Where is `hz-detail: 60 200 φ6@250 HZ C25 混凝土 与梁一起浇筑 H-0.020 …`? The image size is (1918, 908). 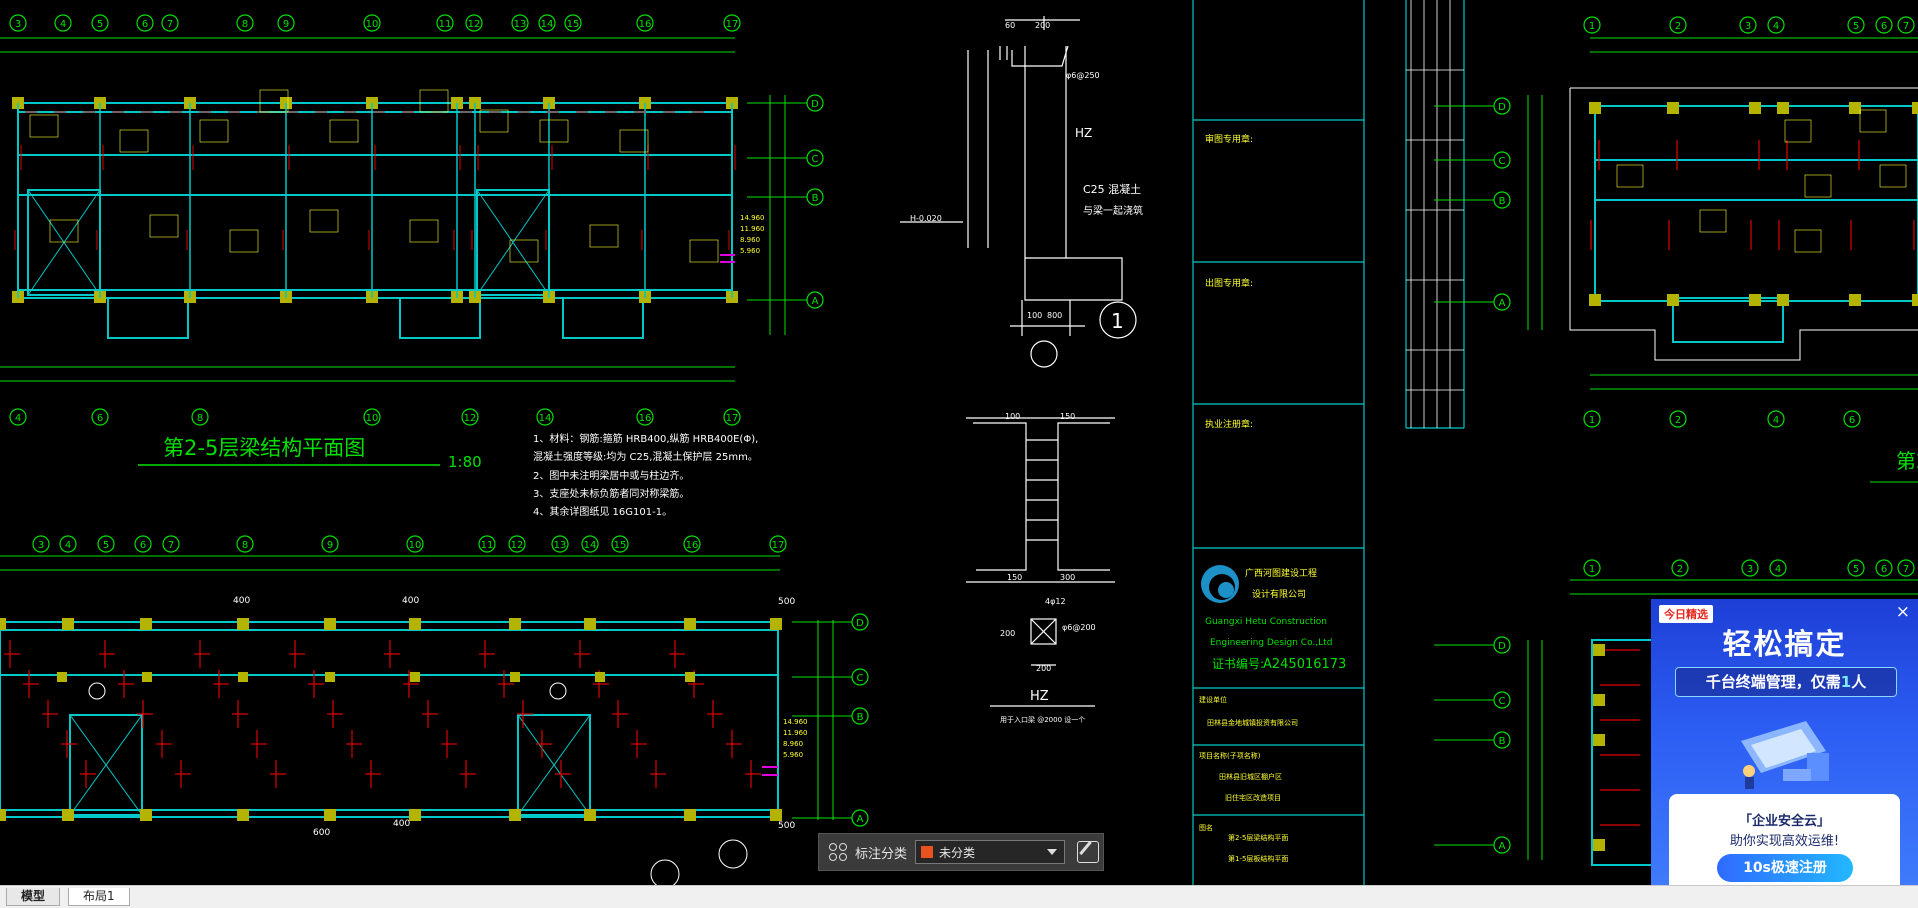 hz-detail: 60 200 φ6@250 HZ C25 混凝土 与梁一起浇筑 H-0.020 … is located at coordinates (1021, 370).